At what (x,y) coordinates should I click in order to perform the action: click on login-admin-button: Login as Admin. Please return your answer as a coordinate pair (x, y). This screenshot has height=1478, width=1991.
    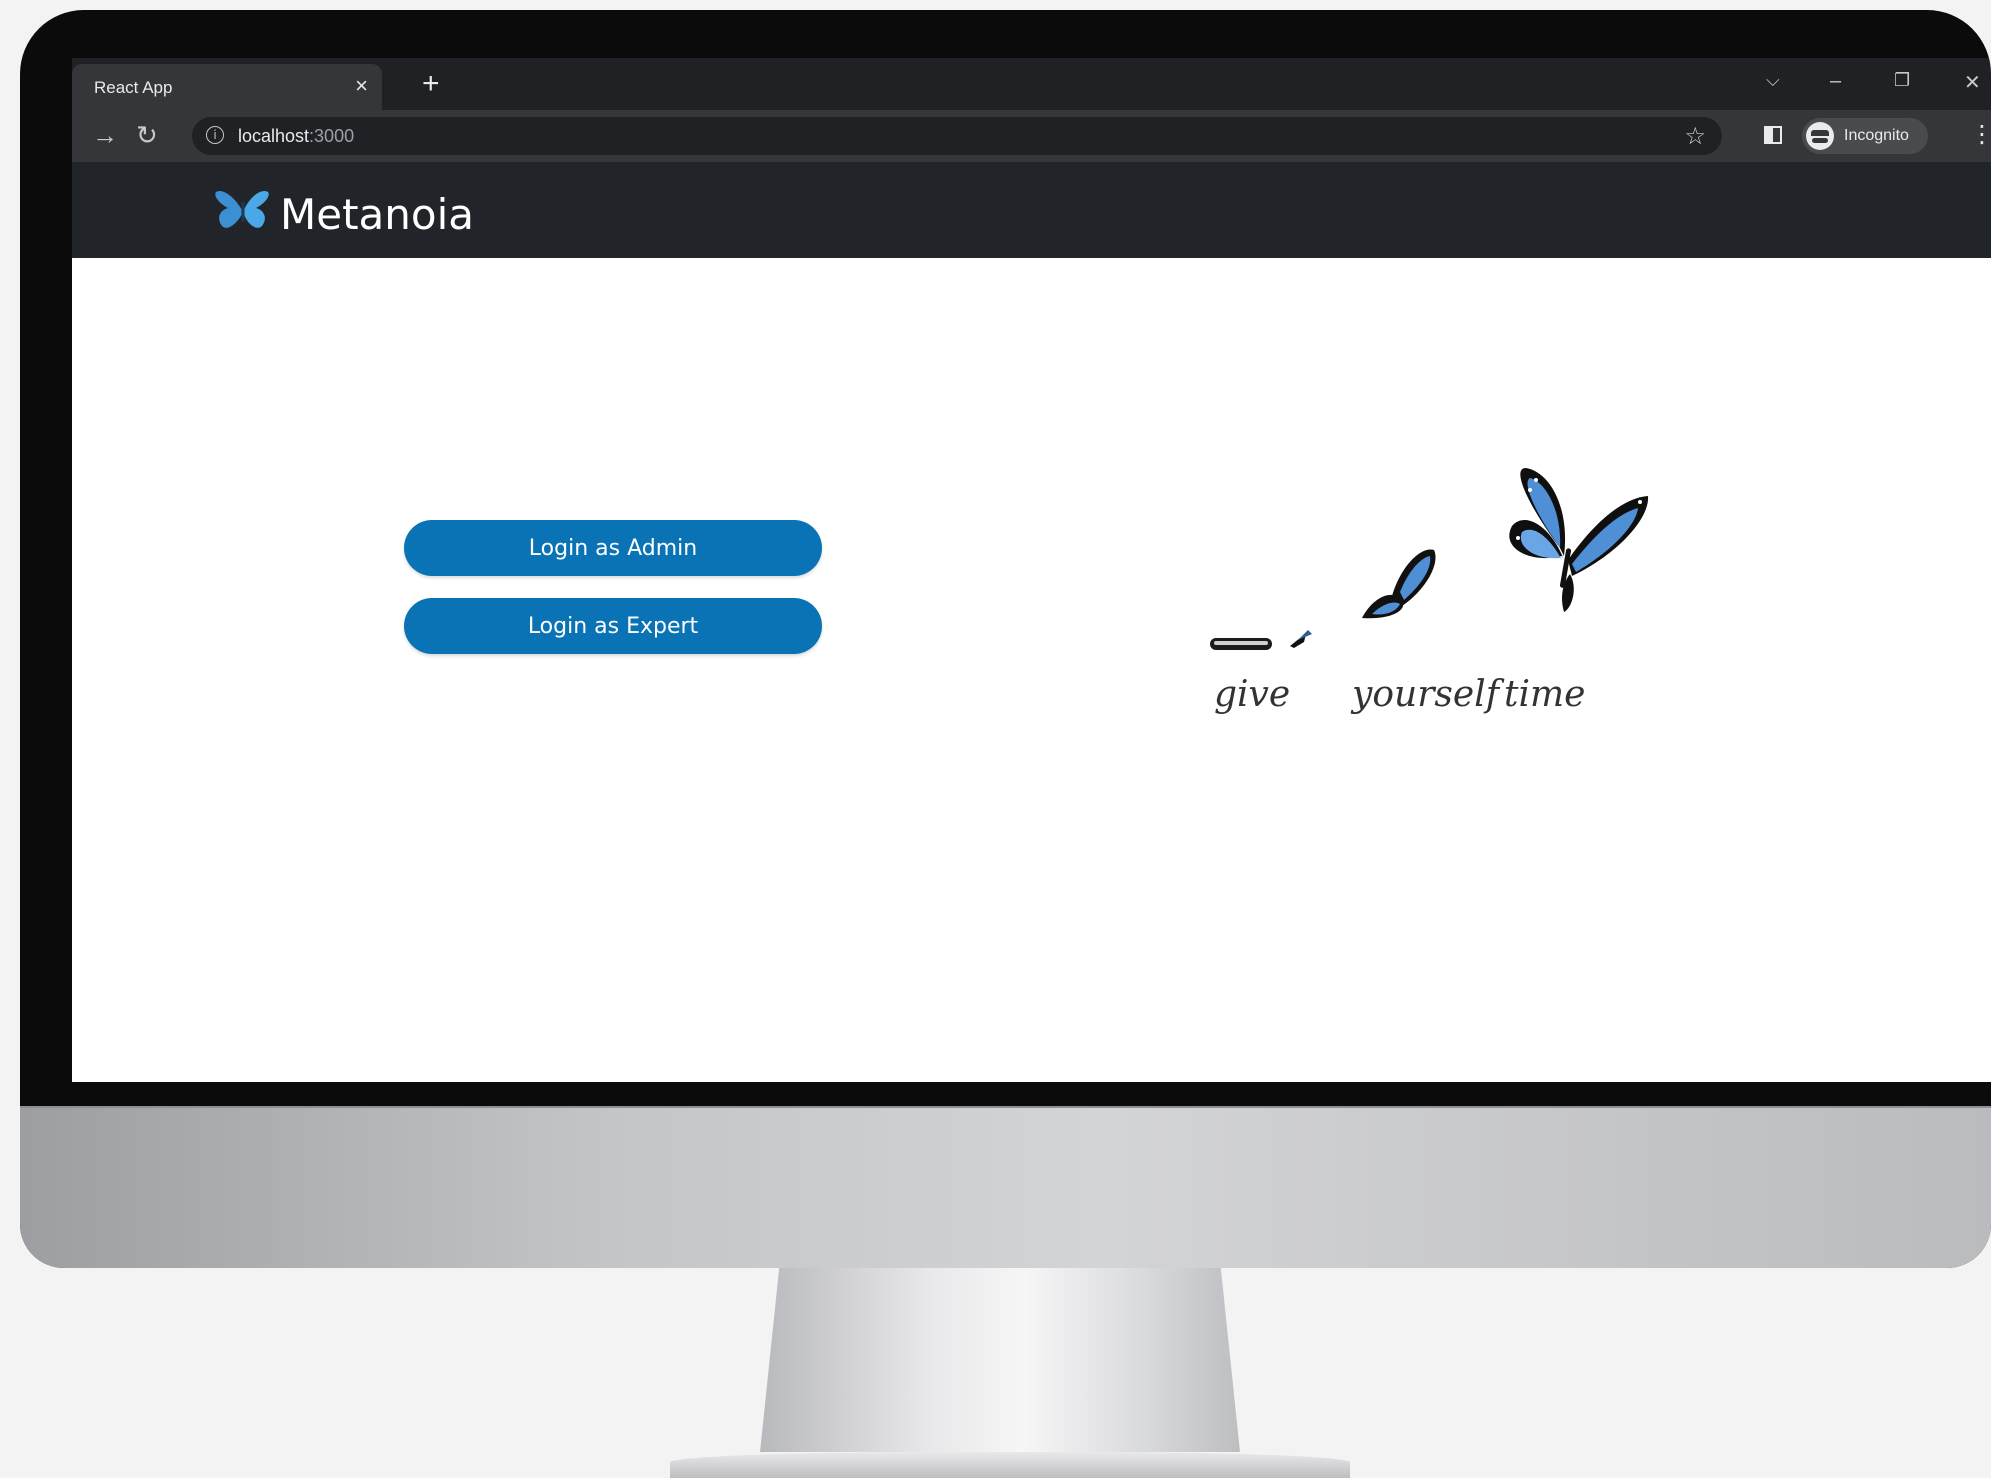
    Looking at the image, I should click on (613, 548).